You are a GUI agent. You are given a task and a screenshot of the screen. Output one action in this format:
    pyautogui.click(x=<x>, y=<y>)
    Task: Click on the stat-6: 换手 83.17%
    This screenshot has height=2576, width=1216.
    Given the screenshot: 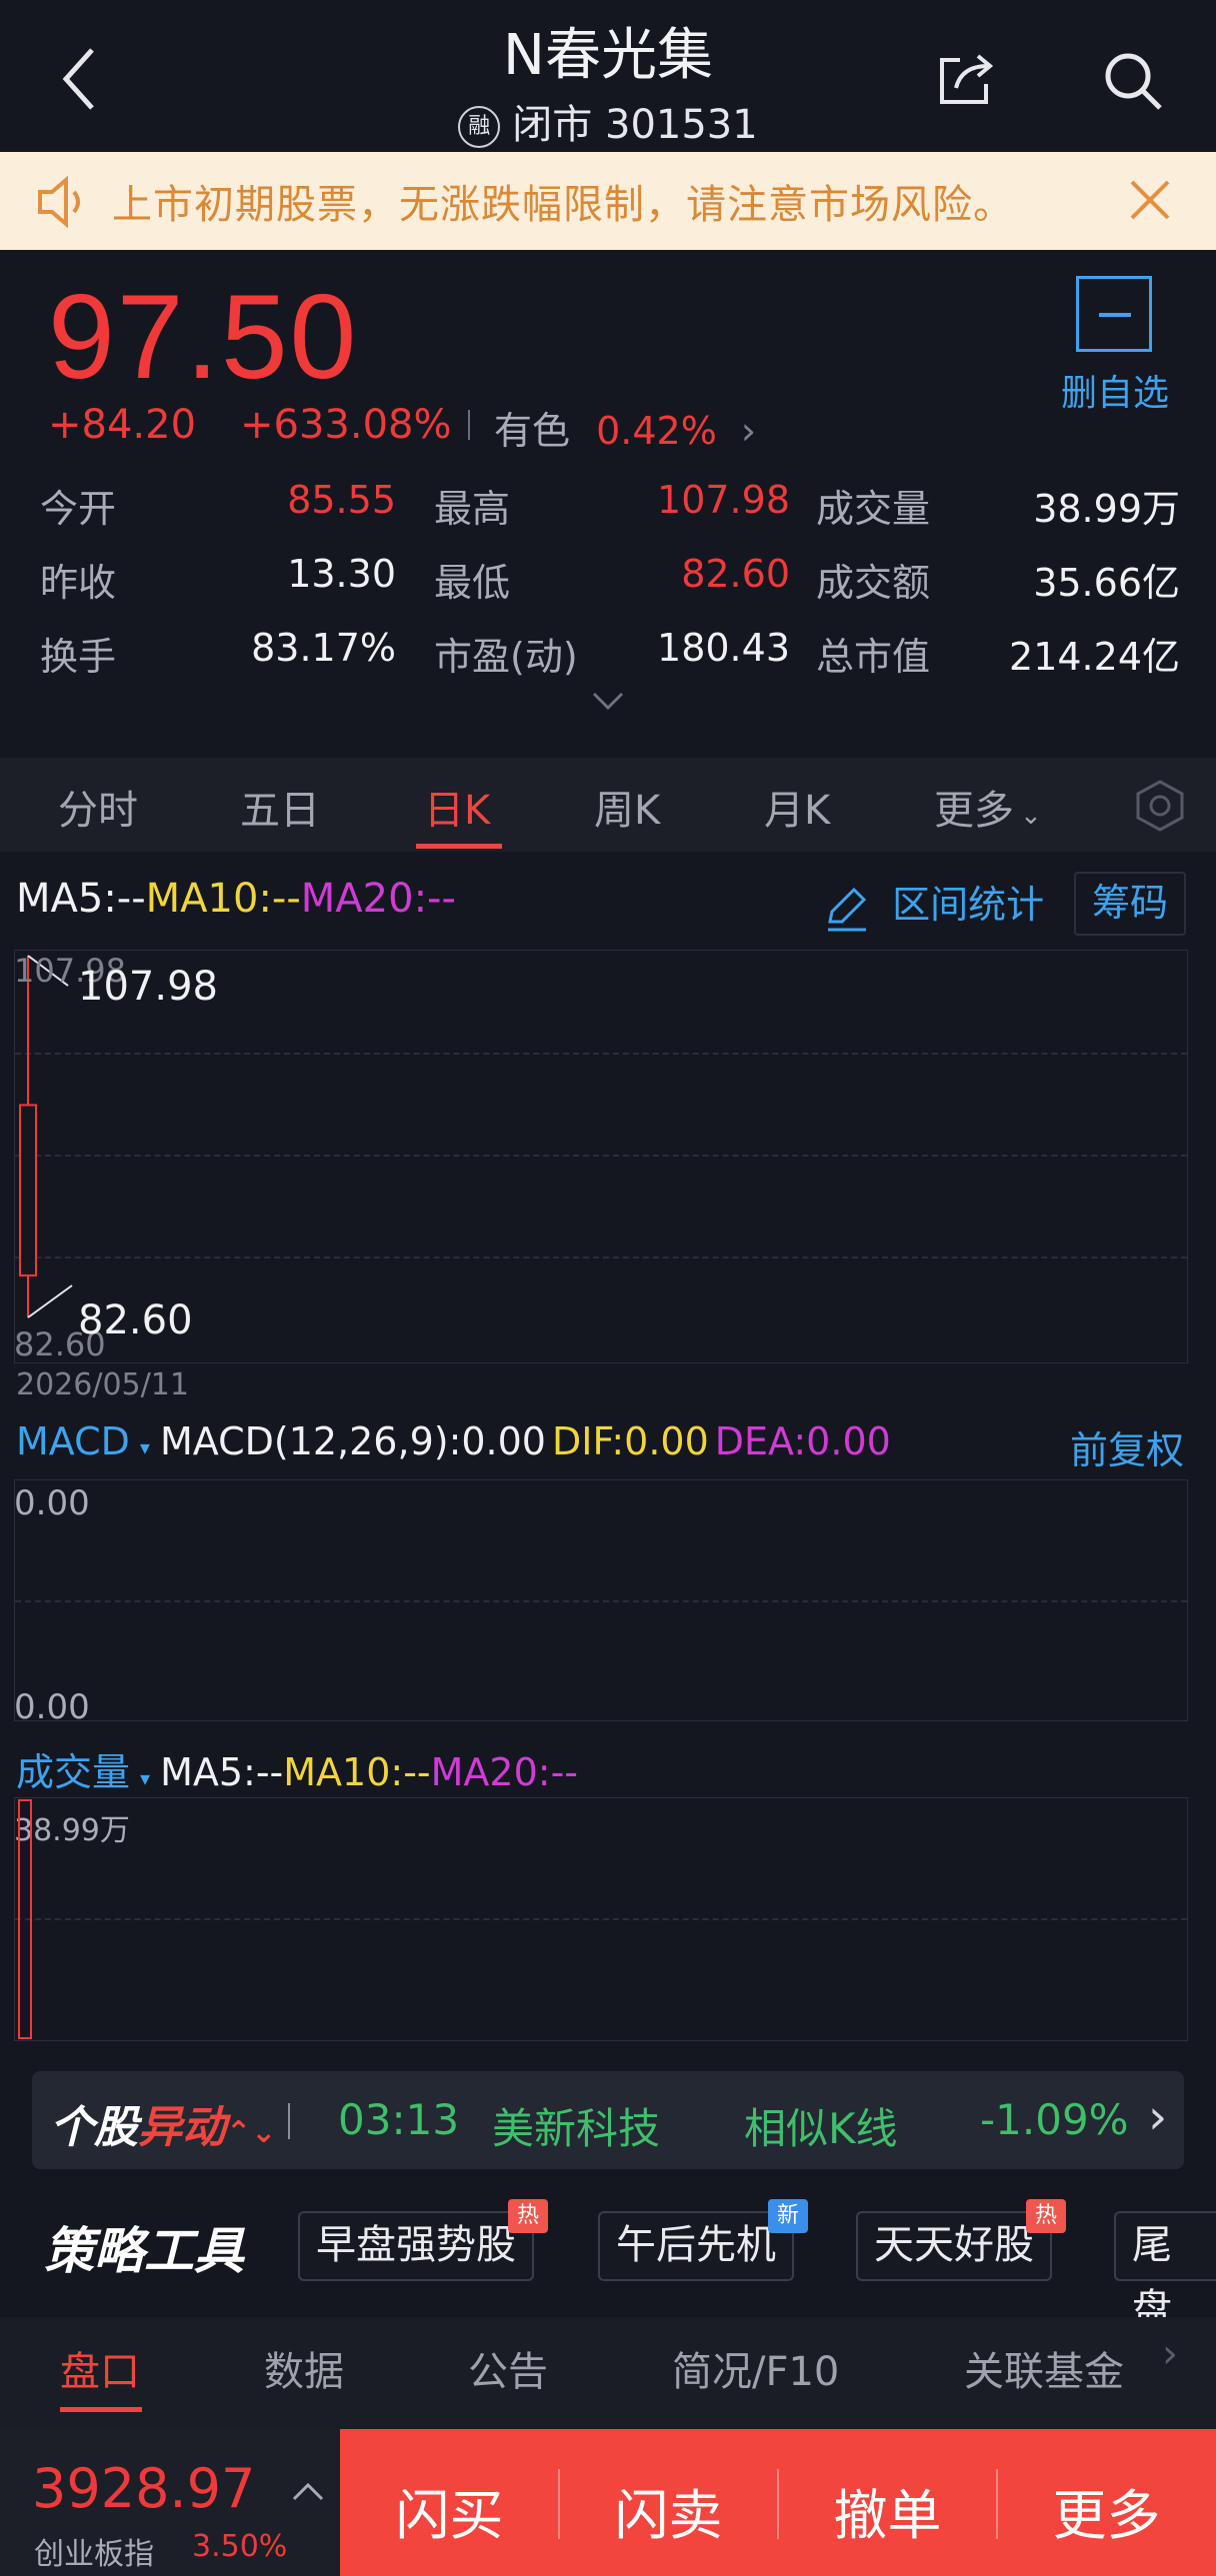 What is the action you would take?
    pyautogui.click(x=218, y=653)
    